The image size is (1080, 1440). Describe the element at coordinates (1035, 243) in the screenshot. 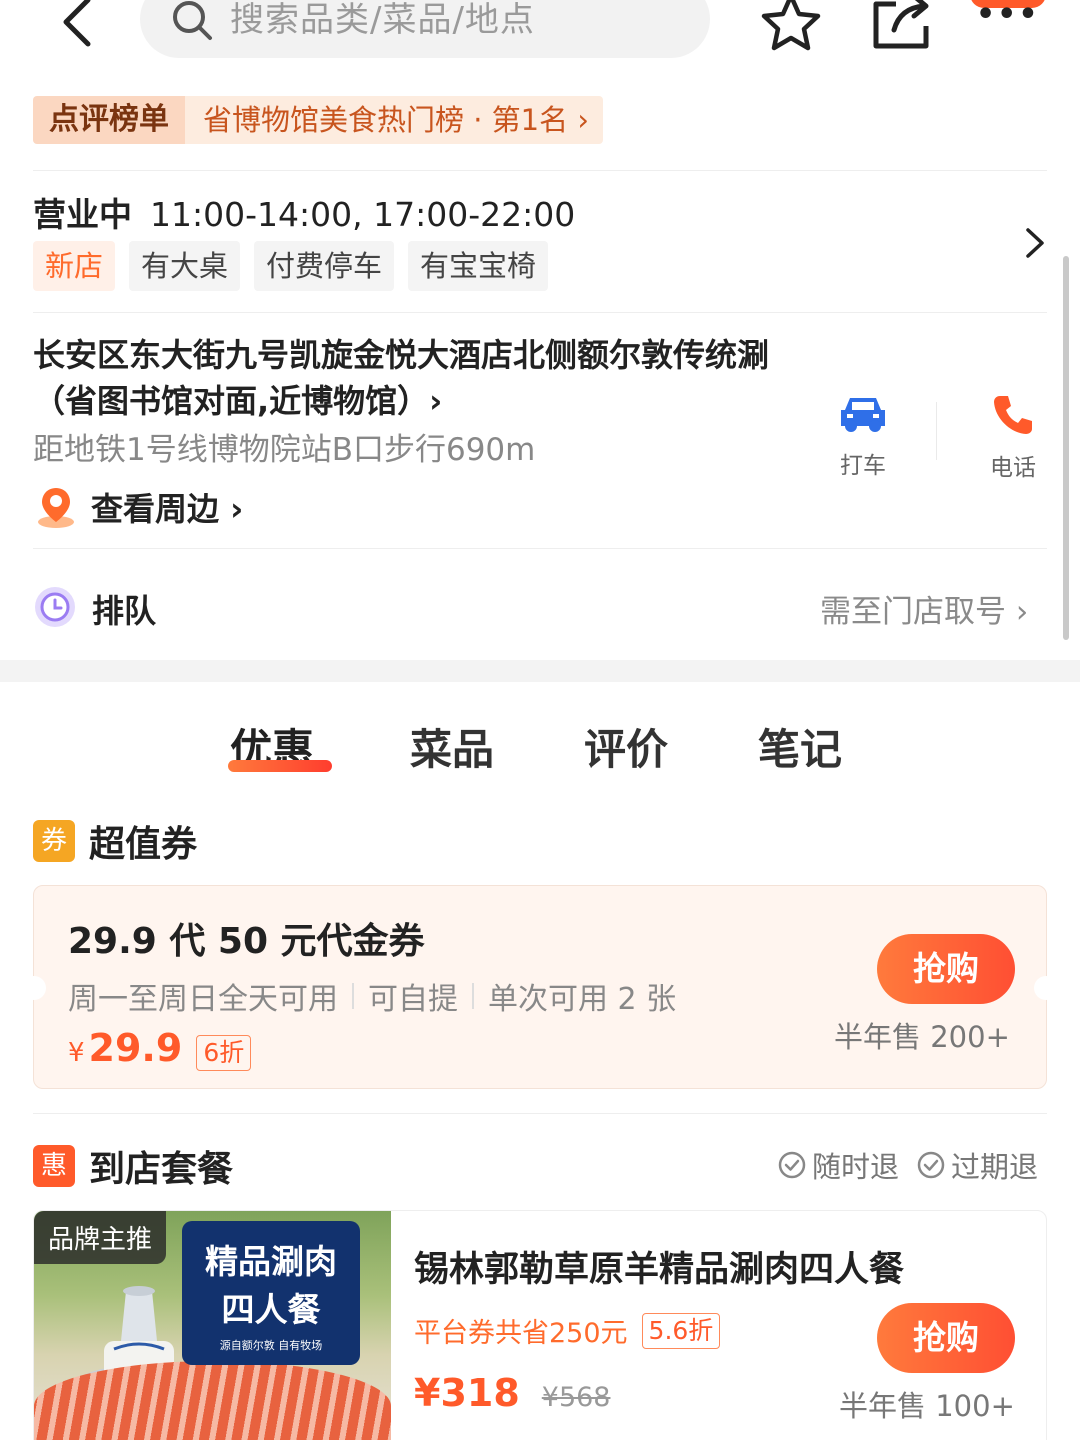

I see `chevron-right-icon` at that location.